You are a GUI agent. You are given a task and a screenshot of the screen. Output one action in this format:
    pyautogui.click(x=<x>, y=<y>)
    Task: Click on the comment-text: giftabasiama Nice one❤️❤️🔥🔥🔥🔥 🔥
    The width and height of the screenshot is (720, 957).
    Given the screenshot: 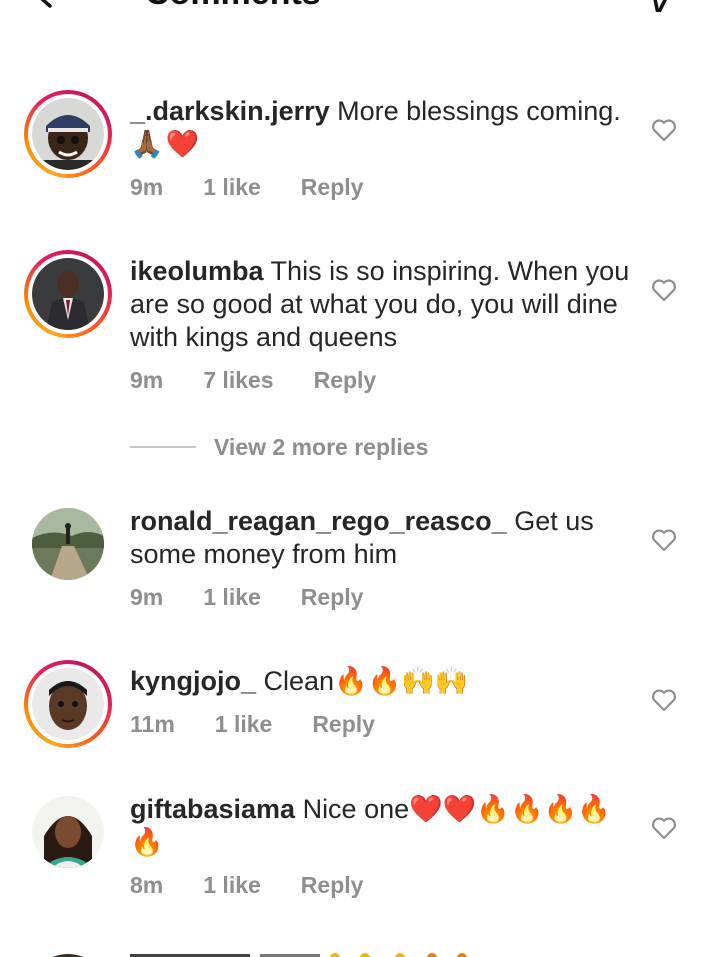 What is the action you would take?
    pyautogui.click(x=380, y=826)
    